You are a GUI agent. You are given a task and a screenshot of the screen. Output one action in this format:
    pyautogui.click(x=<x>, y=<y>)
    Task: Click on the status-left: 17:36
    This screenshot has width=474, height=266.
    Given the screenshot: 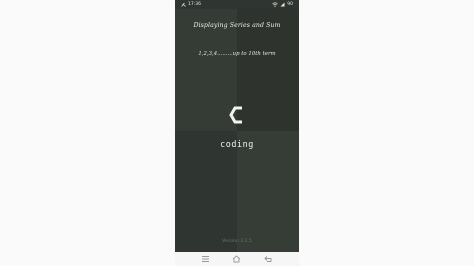 What is the action you would take?
    pyautogui.click(x=191, y=4)
    